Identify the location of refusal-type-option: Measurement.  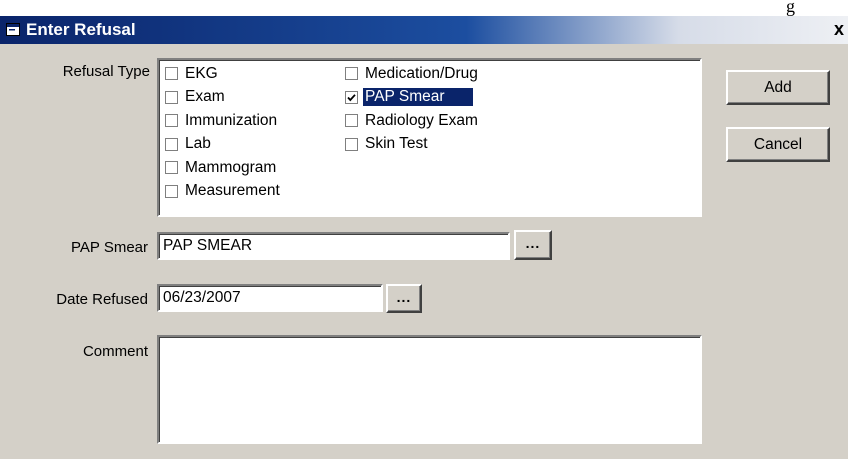
(223, 191).